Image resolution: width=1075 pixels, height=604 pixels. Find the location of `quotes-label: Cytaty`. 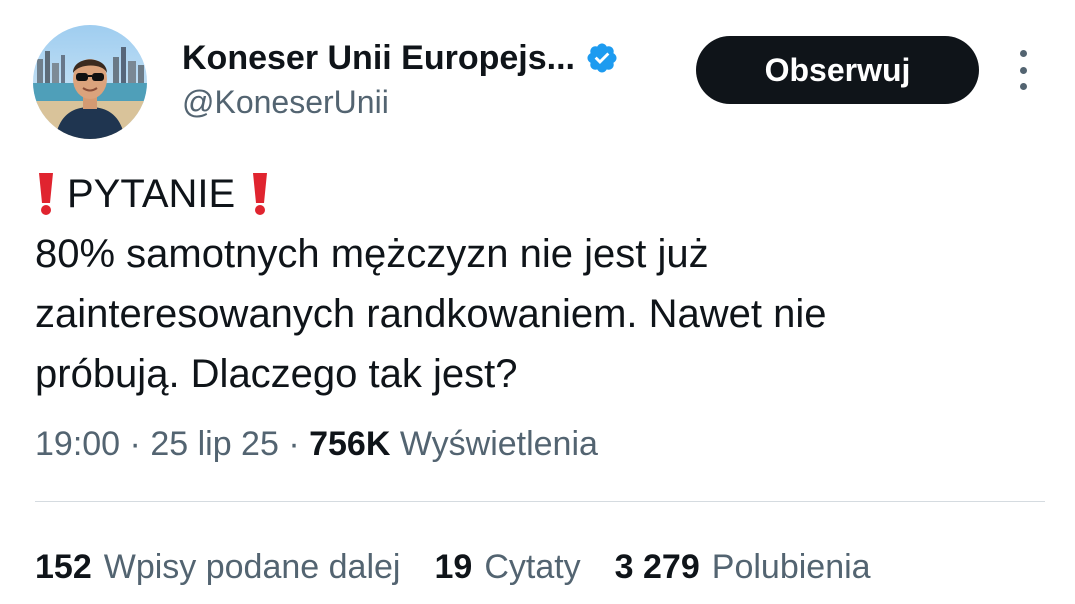

quotes-label: Cytaty is located at coordinates (532, 567).